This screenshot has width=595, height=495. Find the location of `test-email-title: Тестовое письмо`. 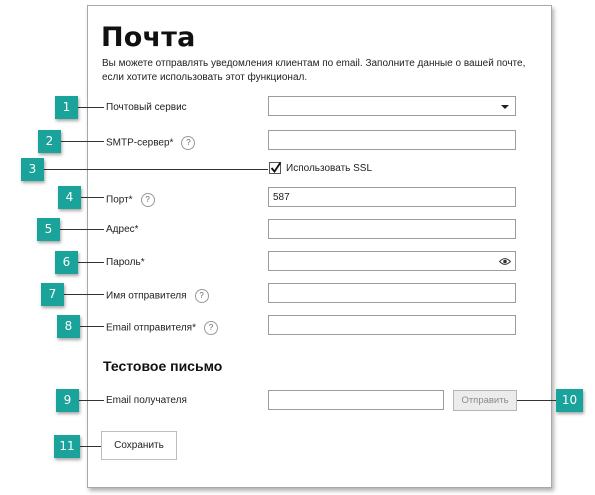

test-email-title: Тестовое письмо is located at coordinates (163, 366).